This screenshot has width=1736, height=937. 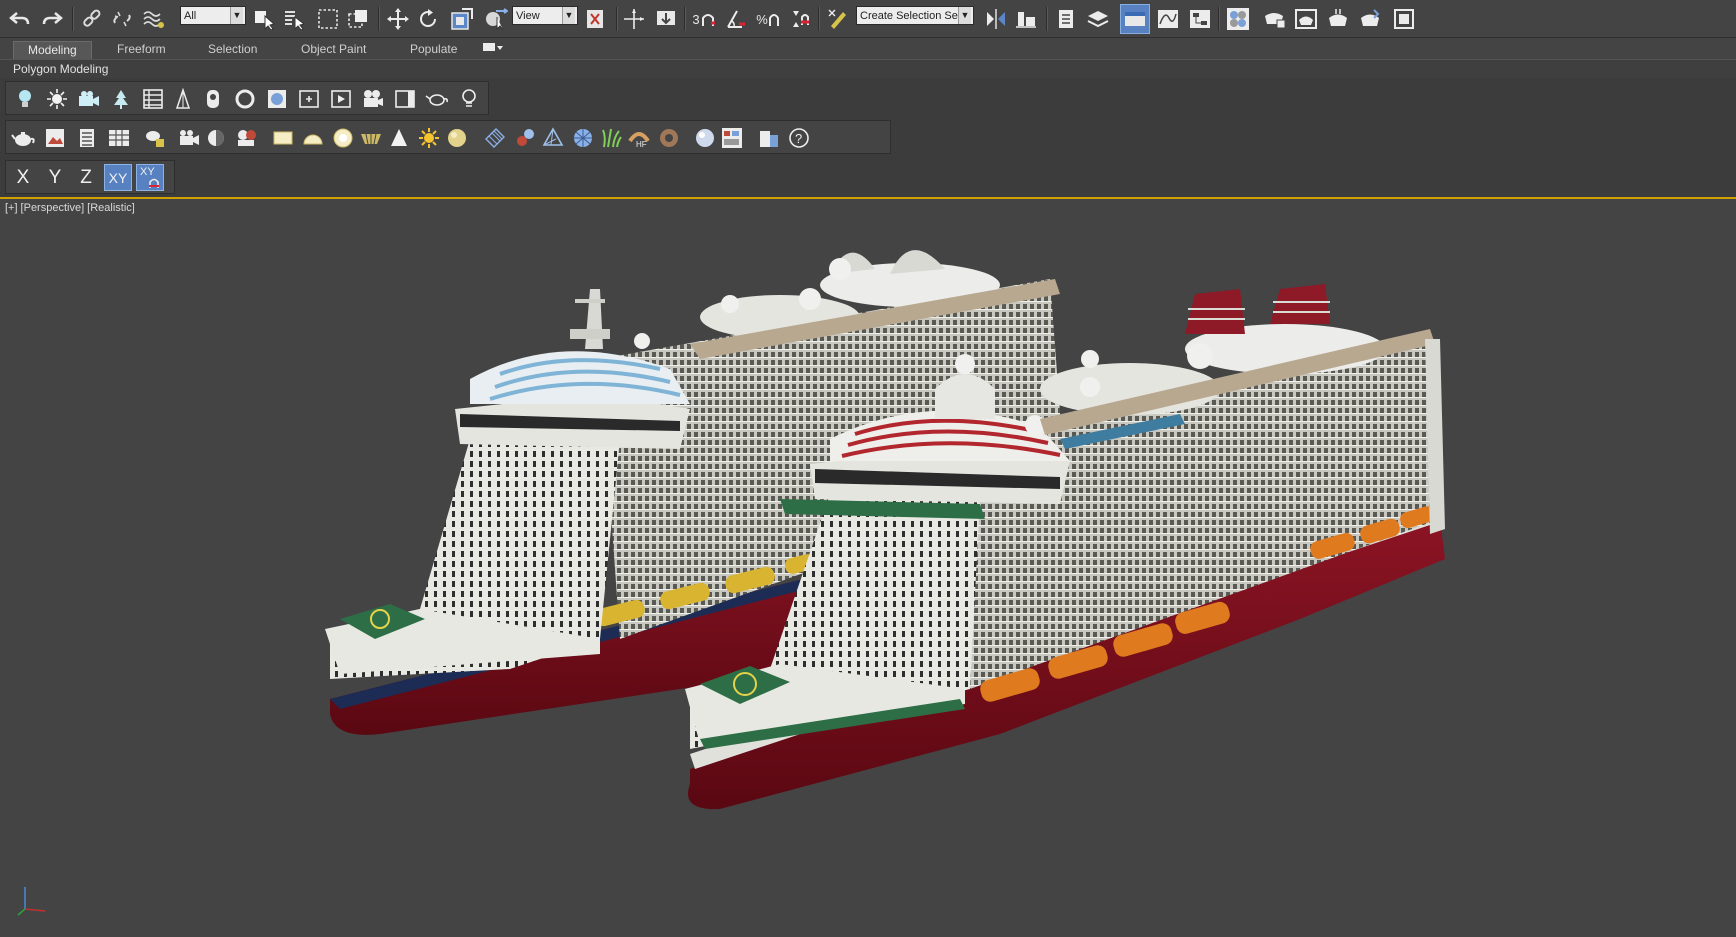 I want to click on layer-stack-icon, so click(x=87, y=138).